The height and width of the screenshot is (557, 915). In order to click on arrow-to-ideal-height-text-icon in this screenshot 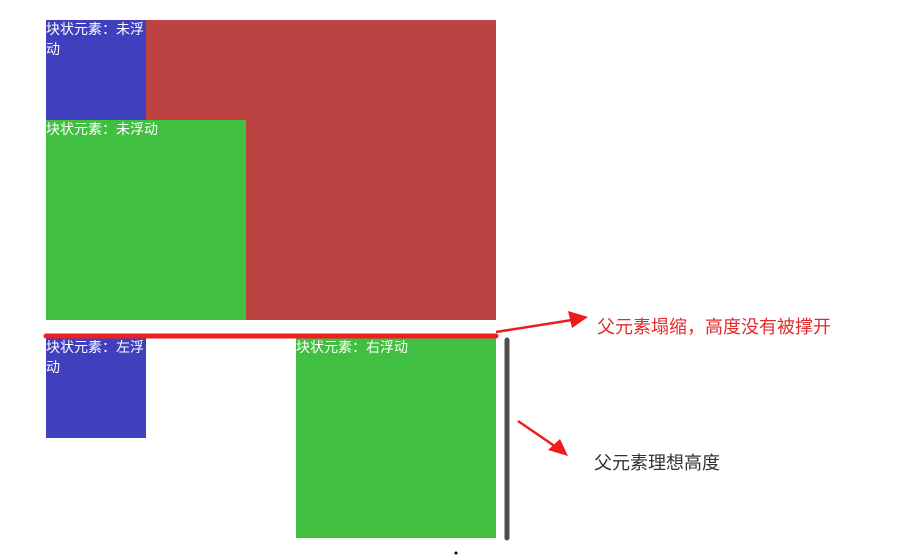, I will do `click(542, 437)`.